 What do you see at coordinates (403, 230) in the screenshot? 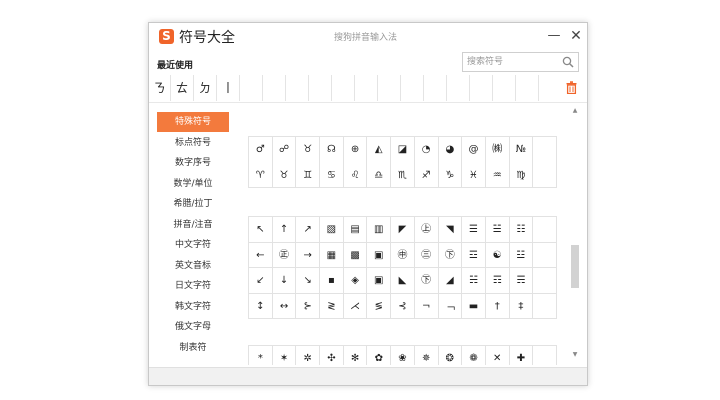
I see `symbol-cell: ◤` at bounding box center [403, 230].